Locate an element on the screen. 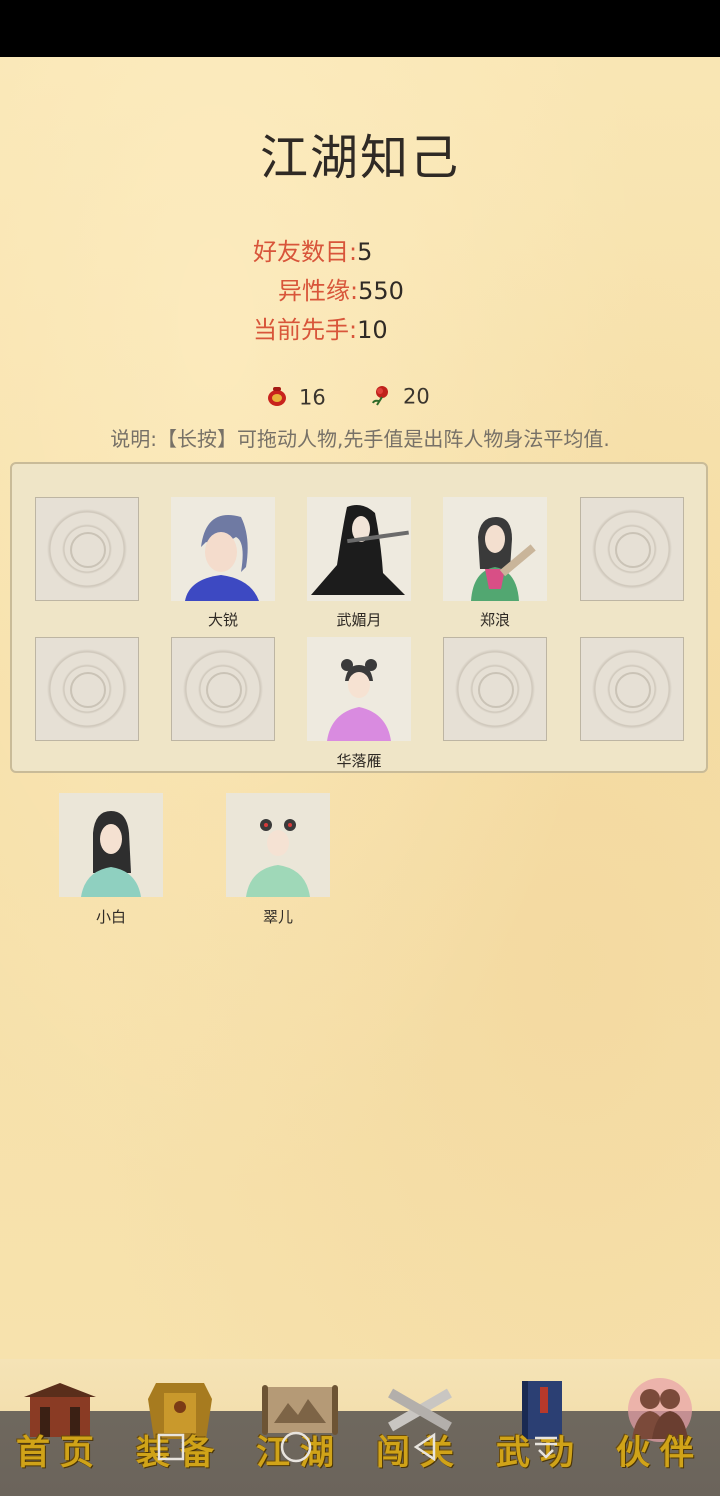 This screenshot has height=1496, width=720. stat-label: 当前先手: is located at coordinates (305, 330).